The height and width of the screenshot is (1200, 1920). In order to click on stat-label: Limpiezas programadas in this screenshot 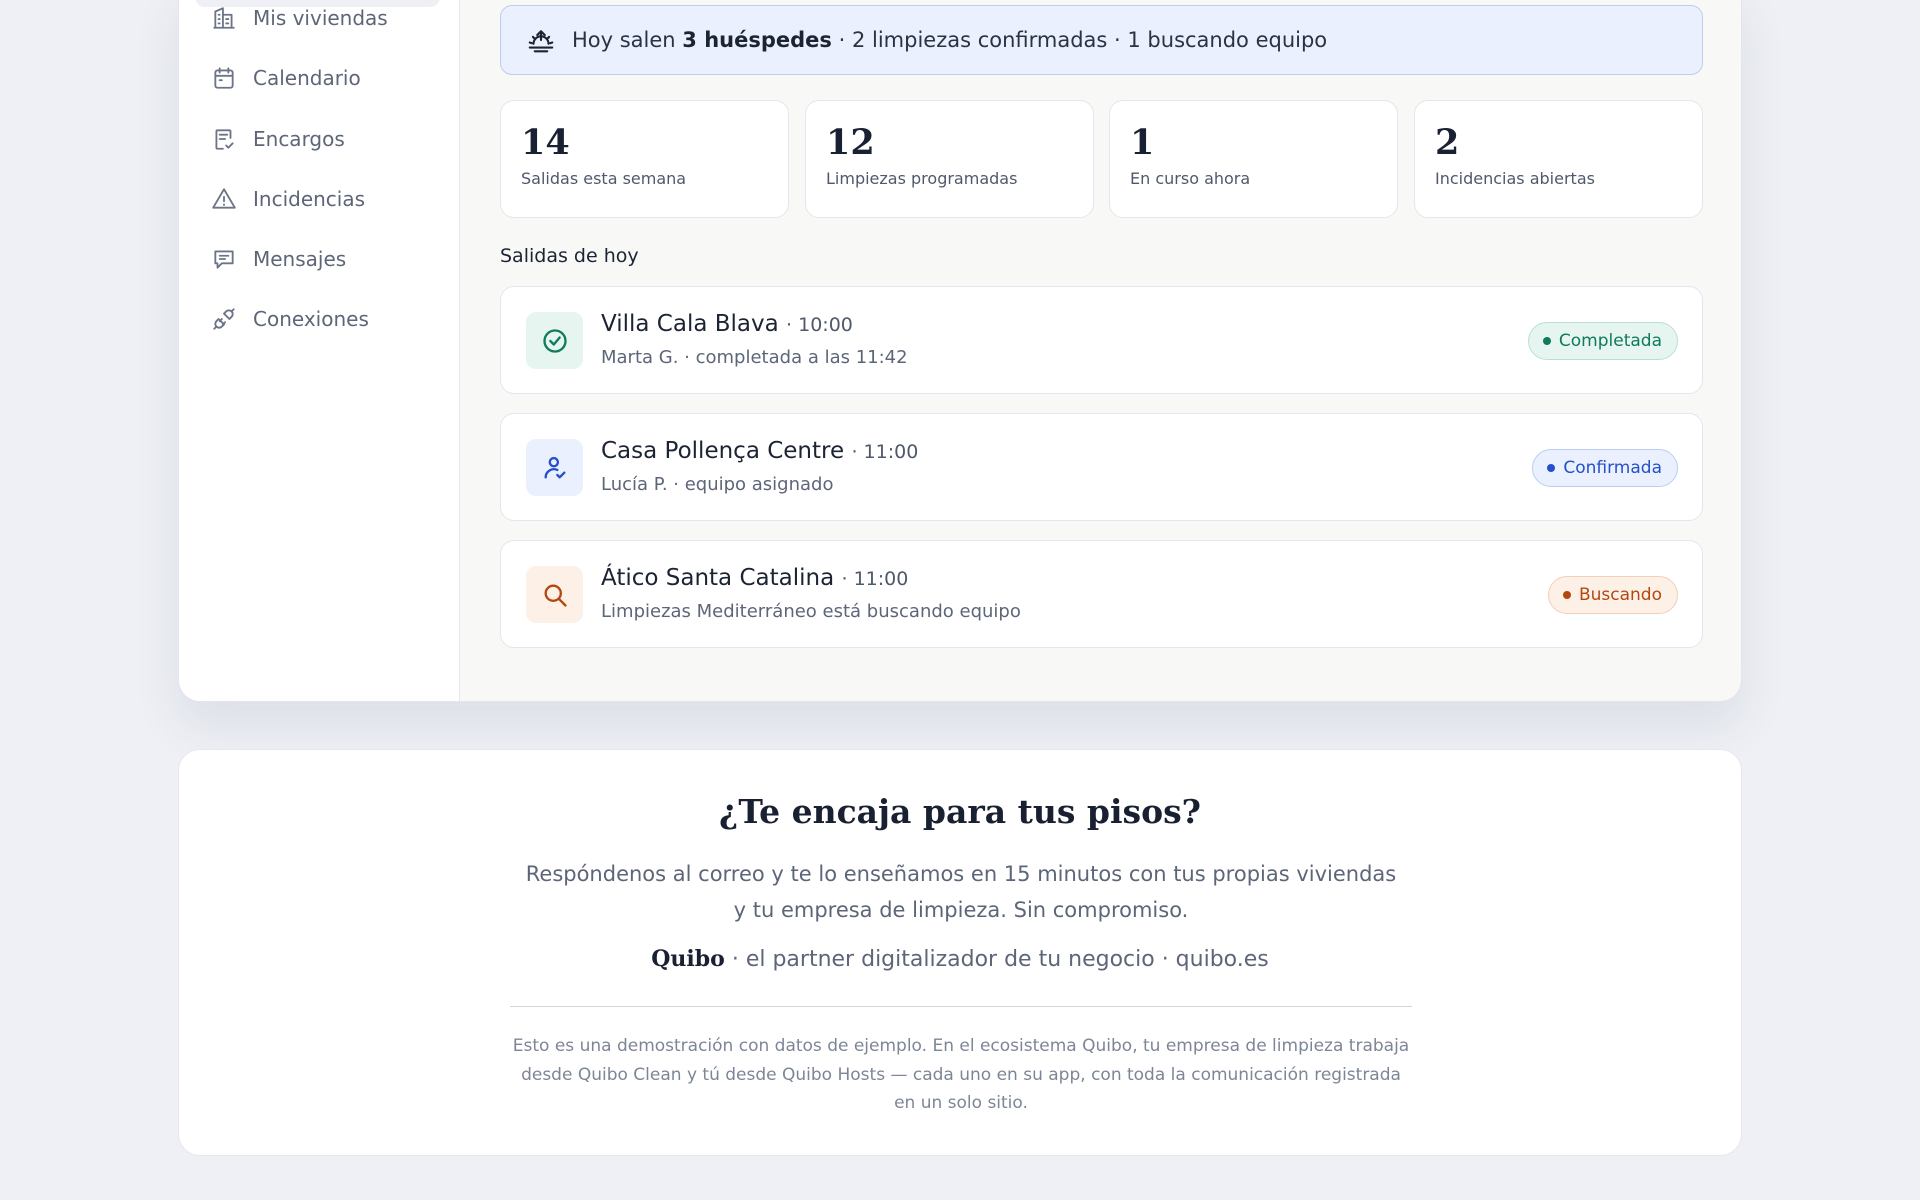, I will do `click(922, 178)`.